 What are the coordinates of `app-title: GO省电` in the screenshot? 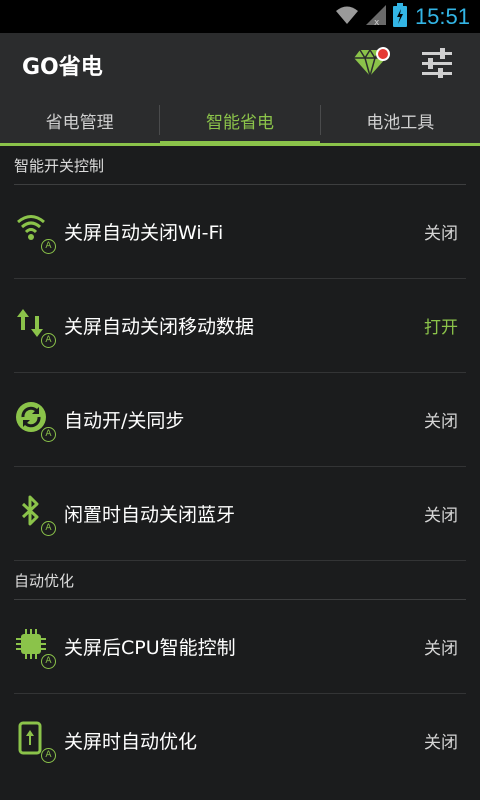 It's located at (62, 67).